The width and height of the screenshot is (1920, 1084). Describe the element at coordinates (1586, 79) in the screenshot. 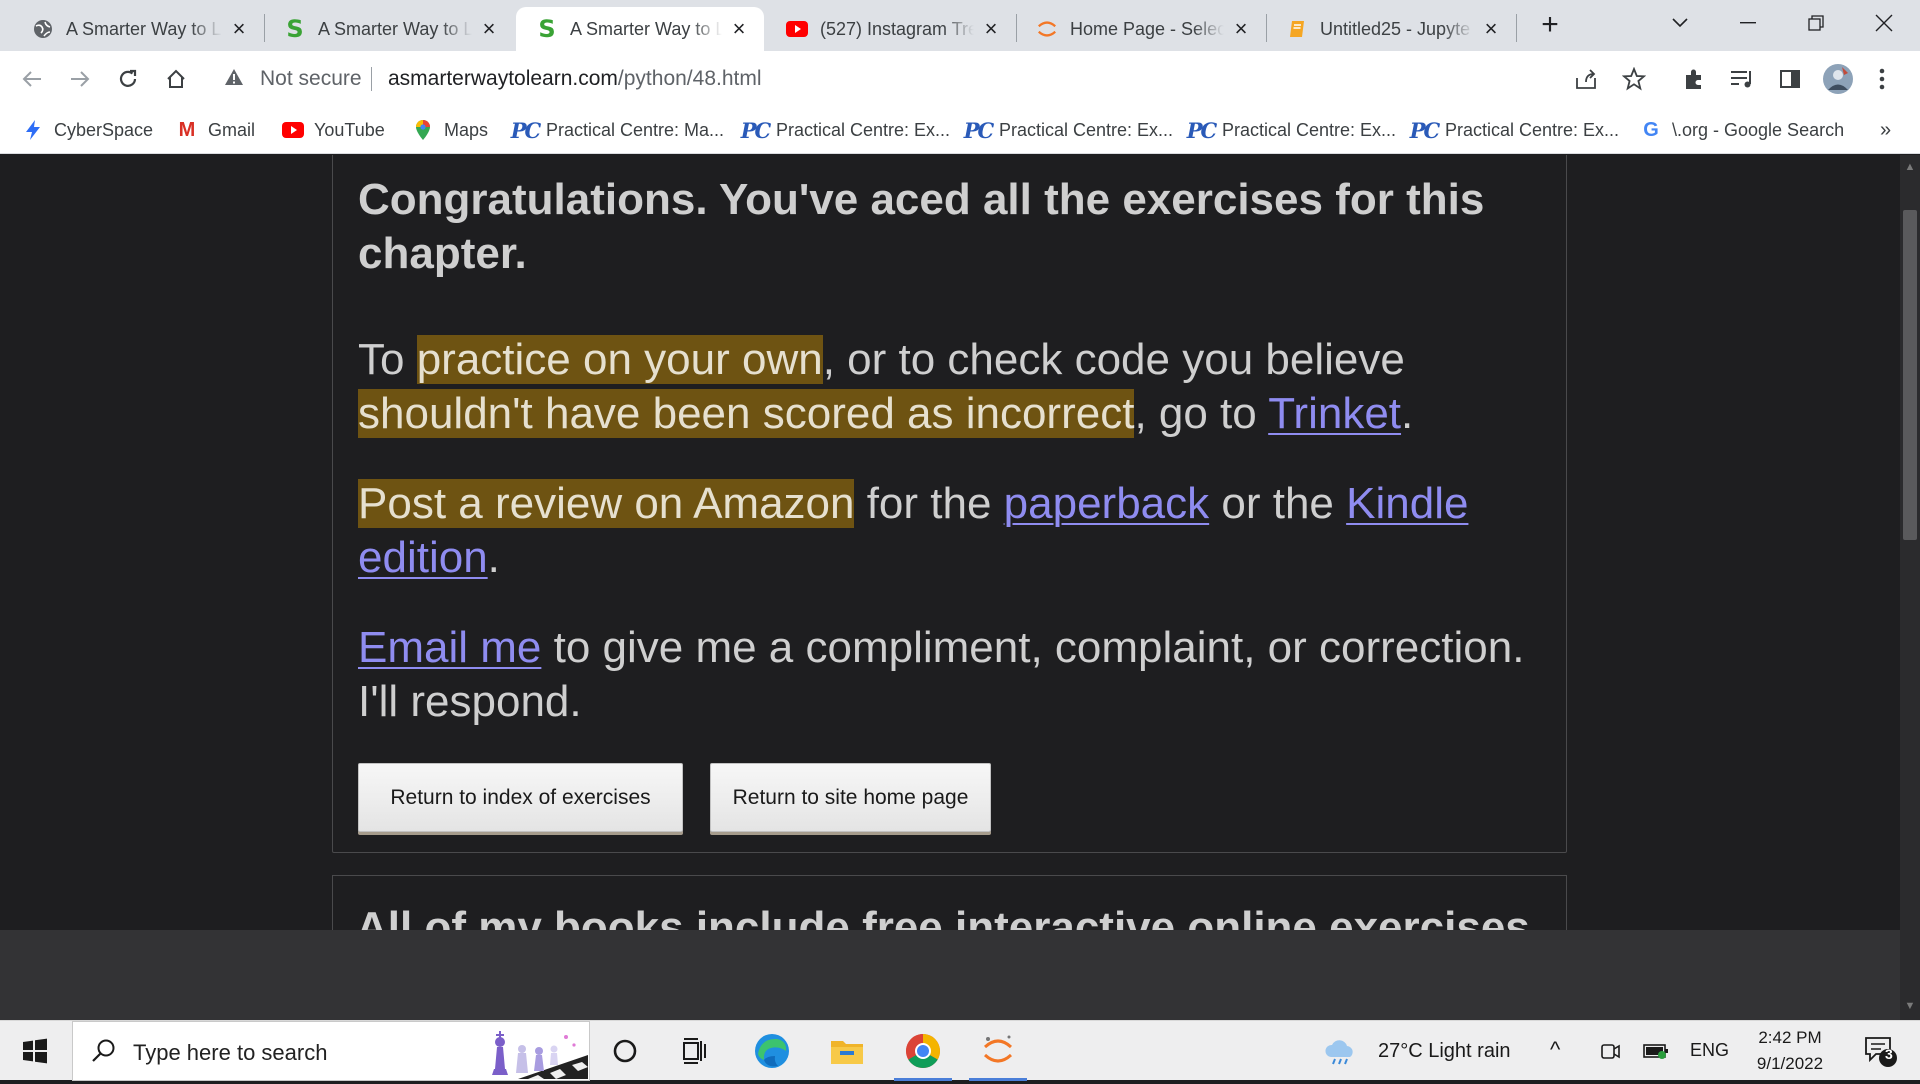

I see `share-icon` at that location.